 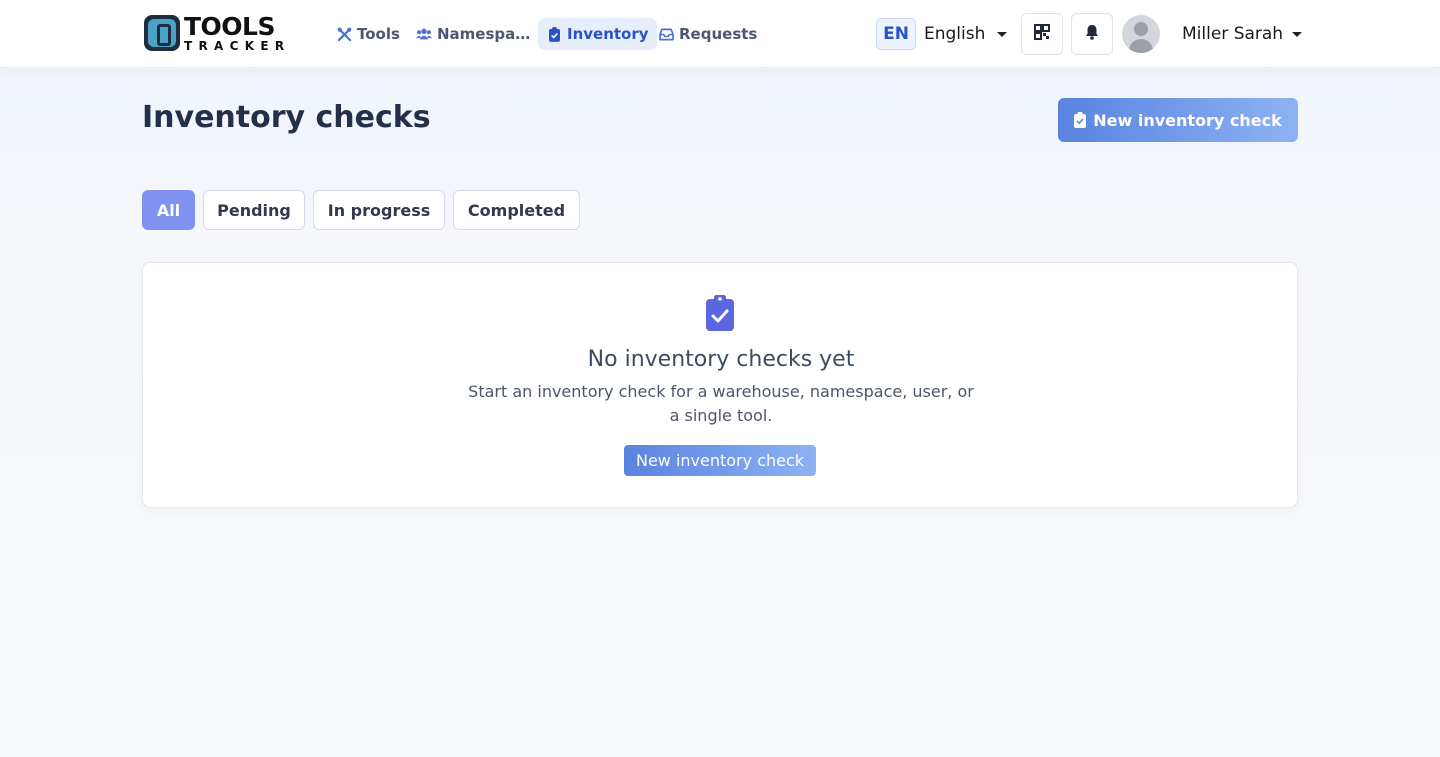 I want to click on nav-item-tools-label: Tools, so click(x=378, y=34).